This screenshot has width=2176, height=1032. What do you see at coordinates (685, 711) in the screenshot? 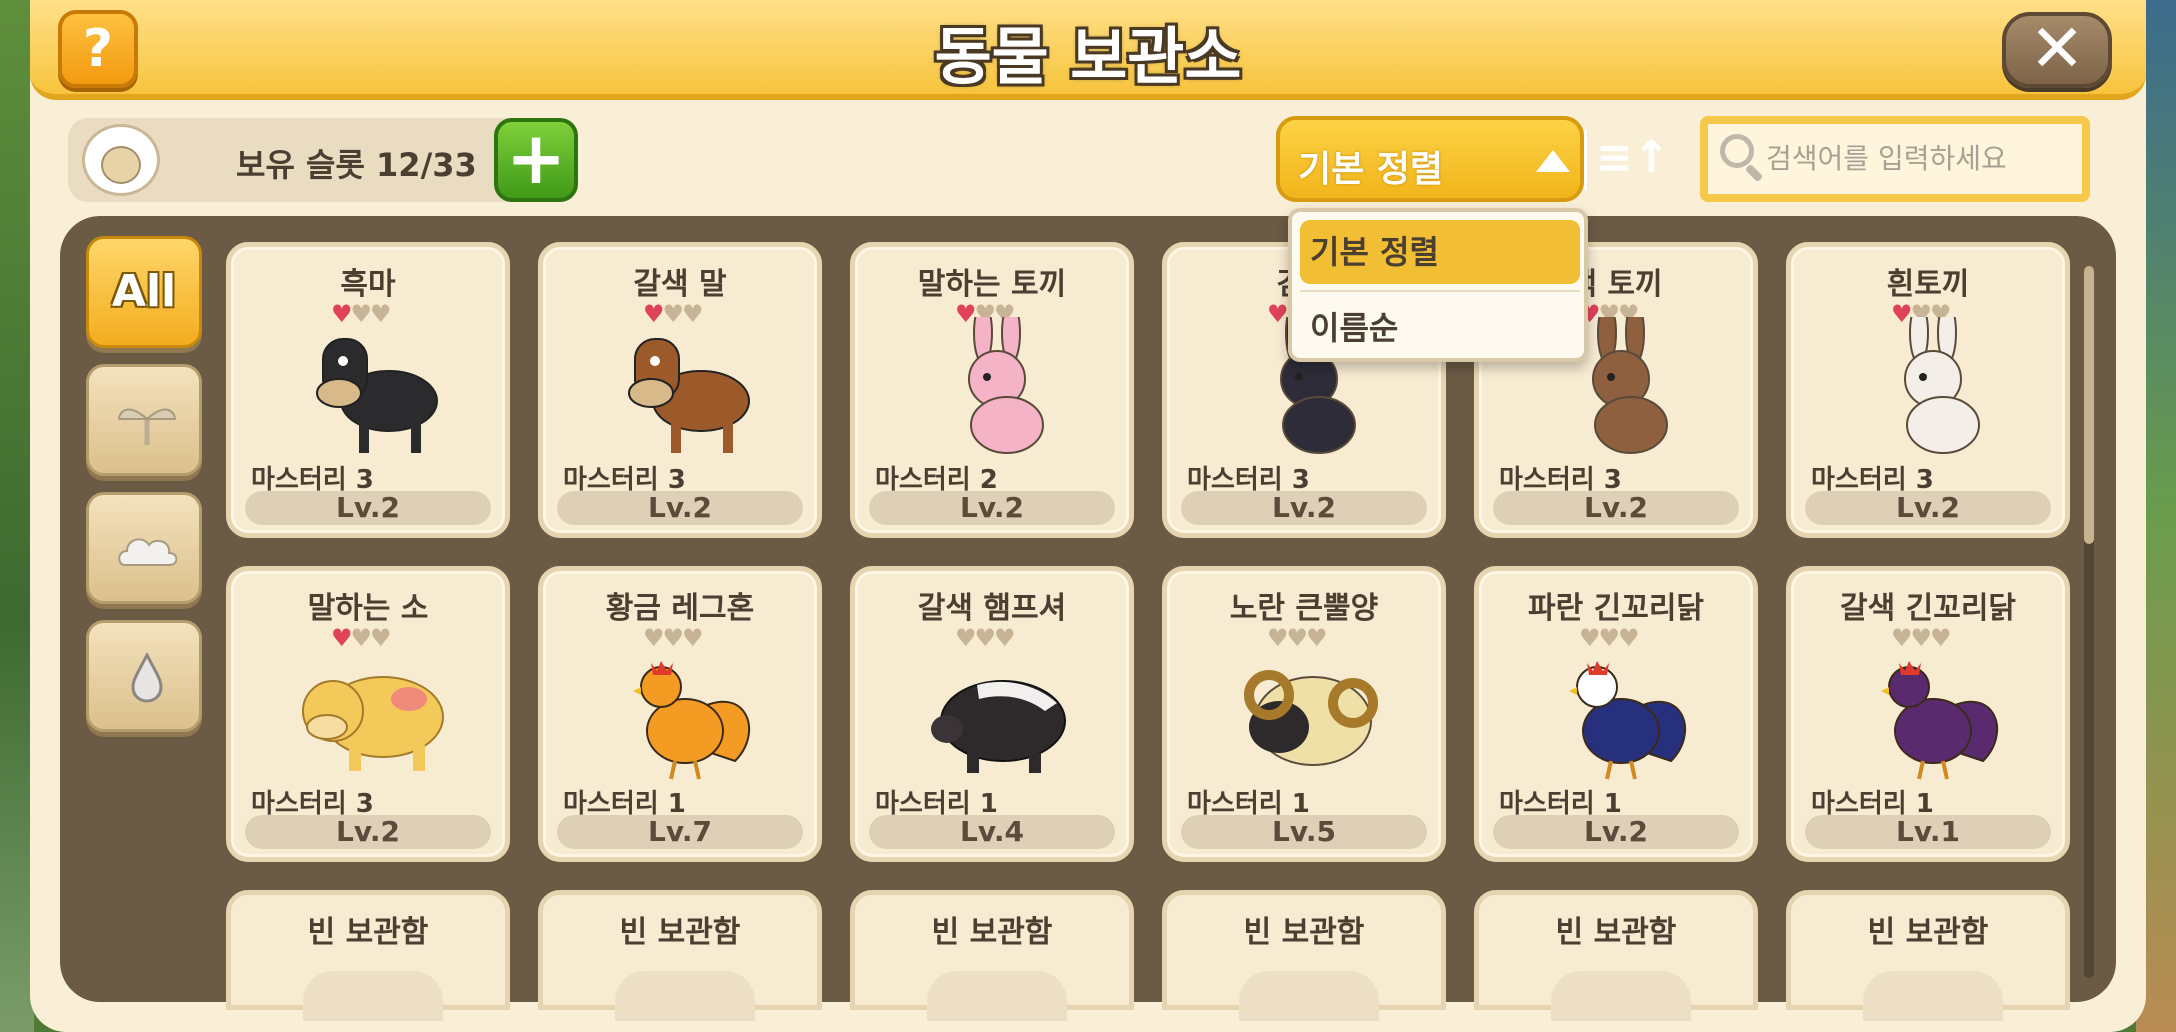
I see `golden-chicken-icon` at bounding box center [685, 711].